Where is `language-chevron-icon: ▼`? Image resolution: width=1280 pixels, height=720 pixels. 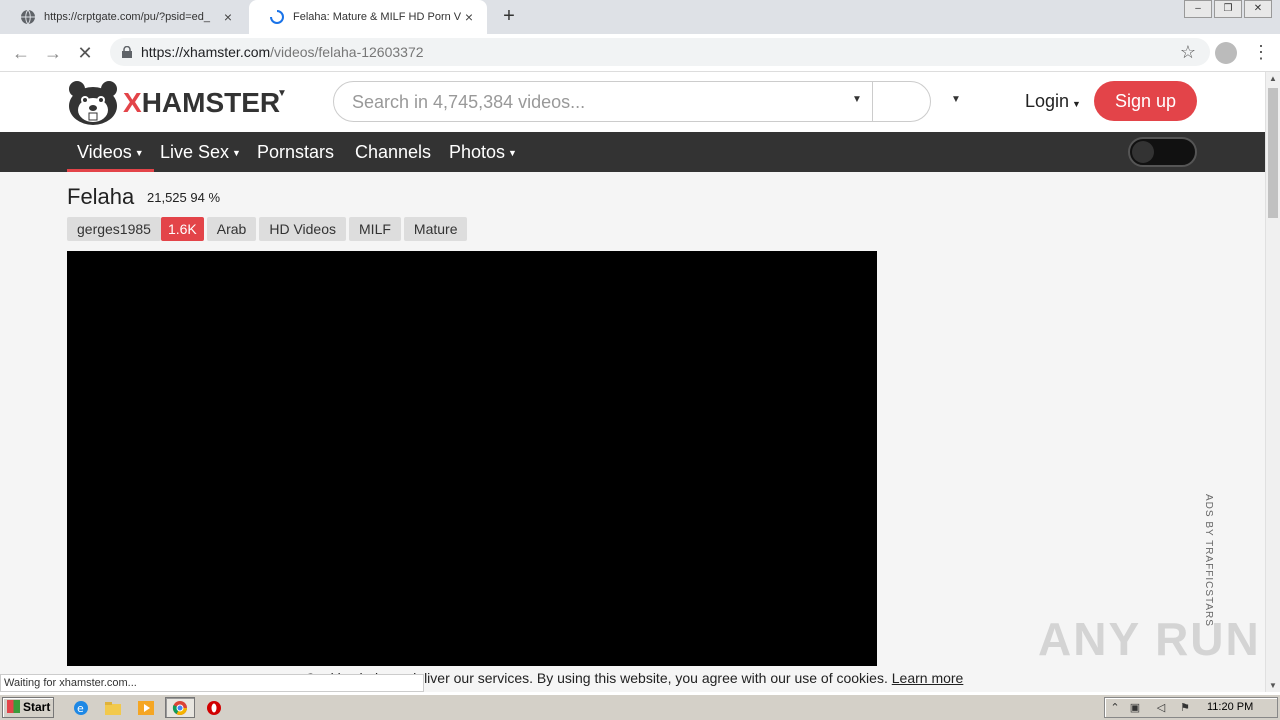 language-chevron-icon: ▼ is located at coordinates (956, 99).